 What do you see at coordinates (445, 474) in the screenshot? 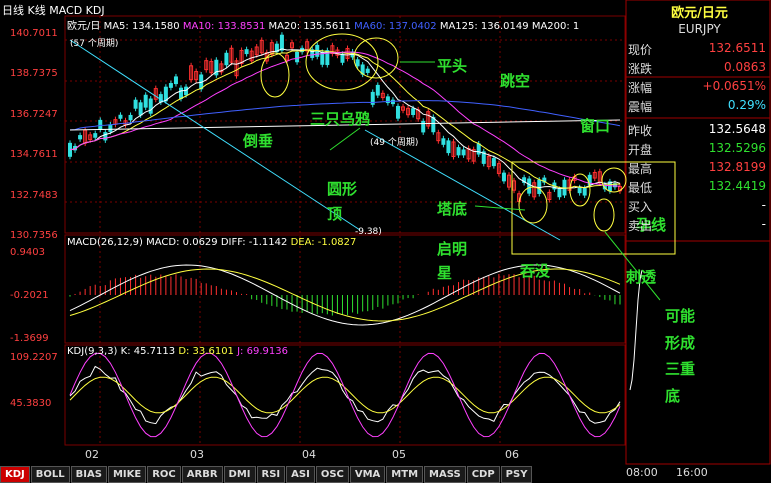
I see `tab-mass: MASS` at bounding box center [445, 474].